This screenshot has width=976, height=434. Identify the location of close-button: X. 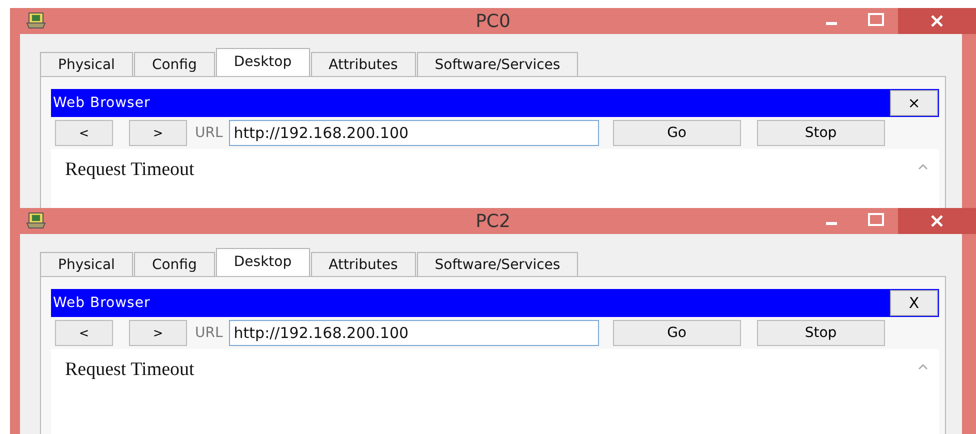
(914, 303).